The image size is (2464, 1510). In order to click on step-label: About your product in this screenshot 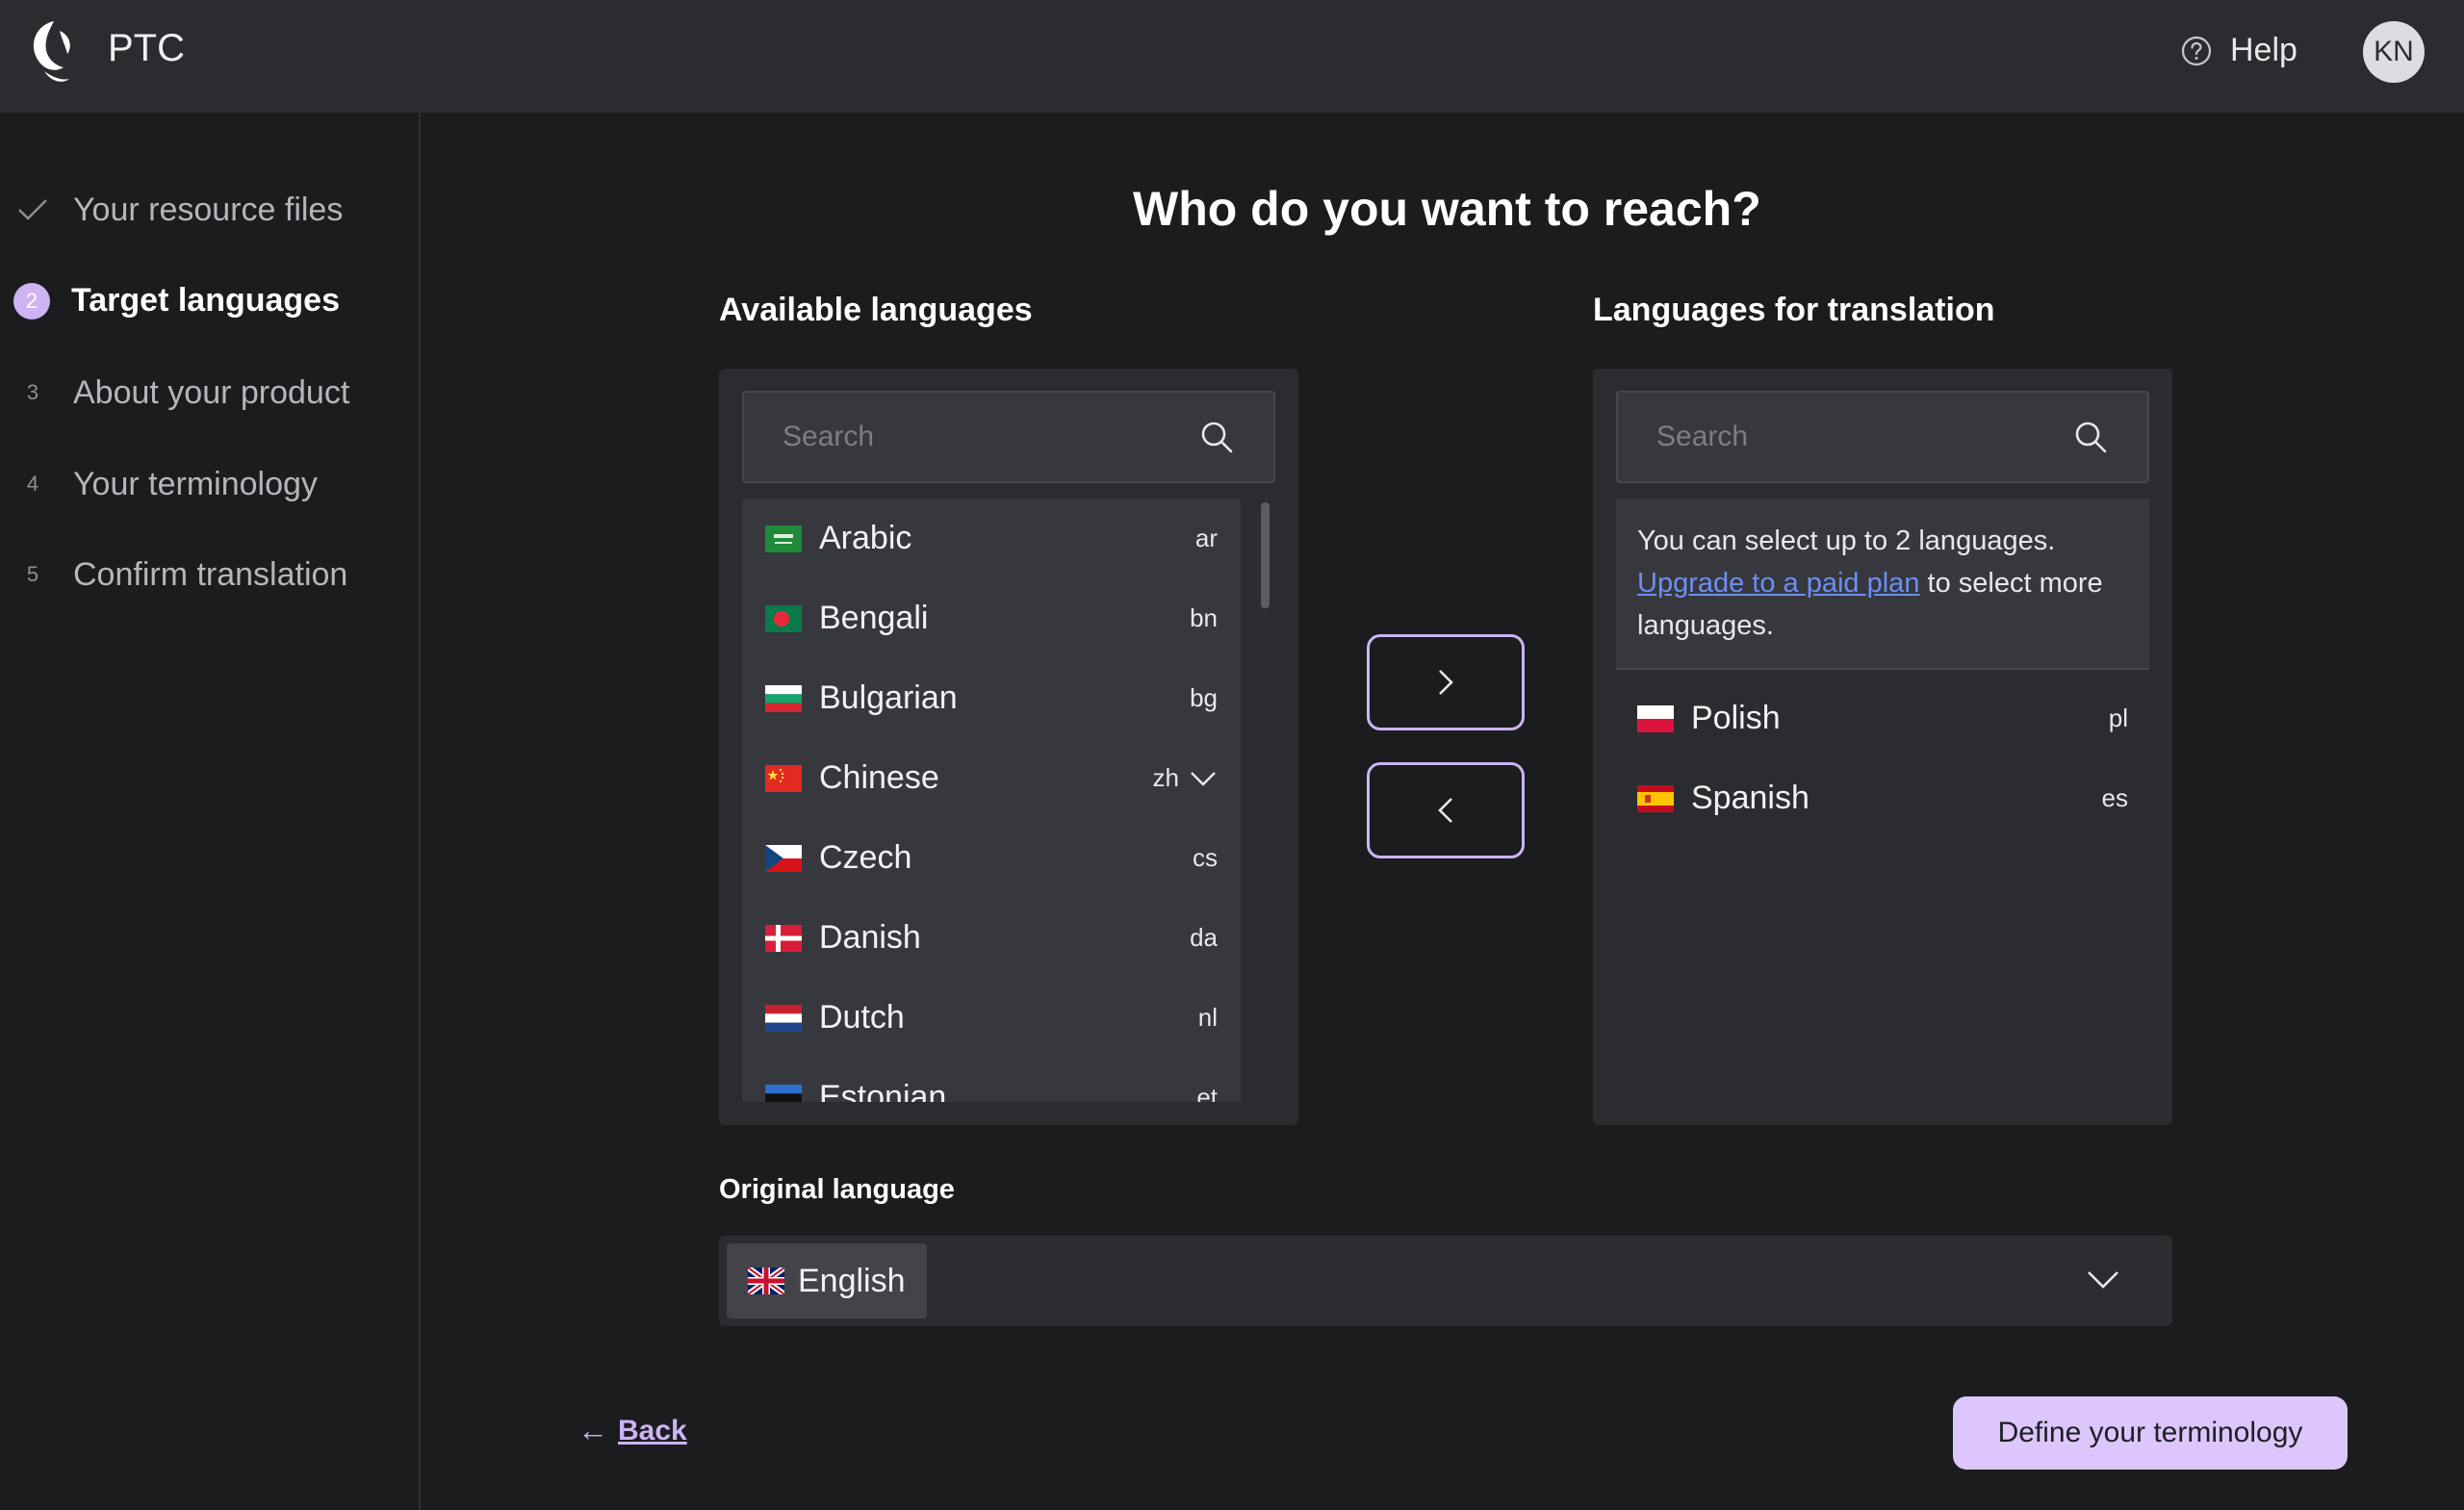, I will do `click(211, 392)`.